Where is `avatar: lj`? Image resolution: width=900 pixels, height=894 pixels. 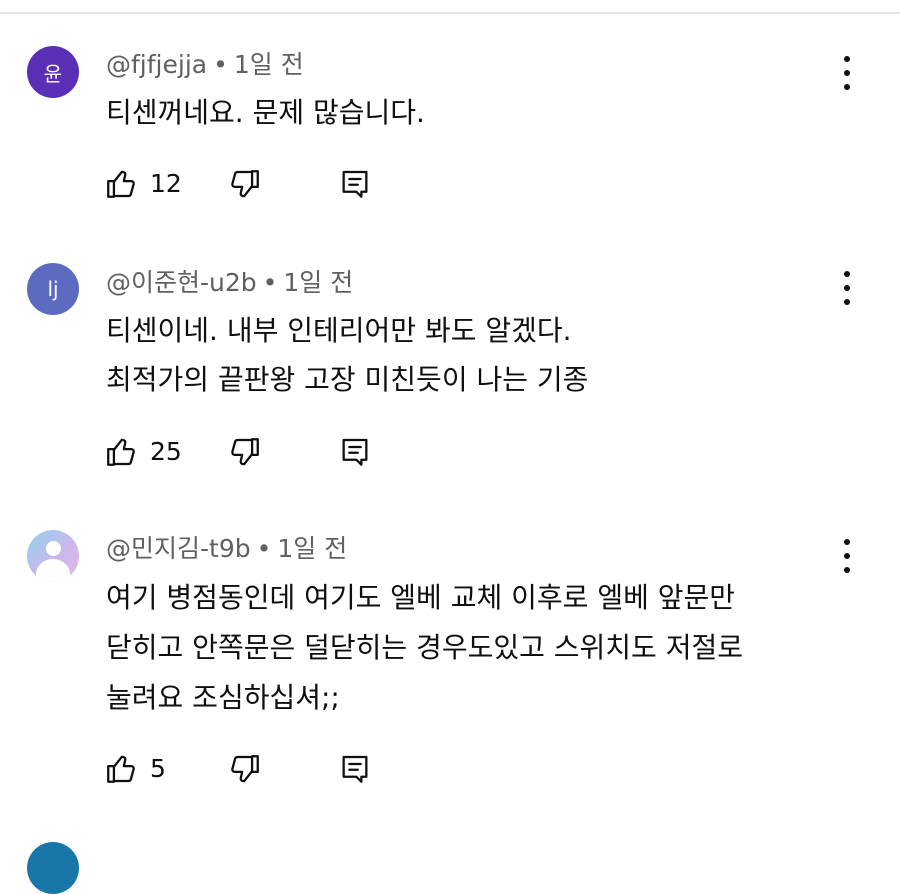
avatar: lj is located at coordinates (53, 289).